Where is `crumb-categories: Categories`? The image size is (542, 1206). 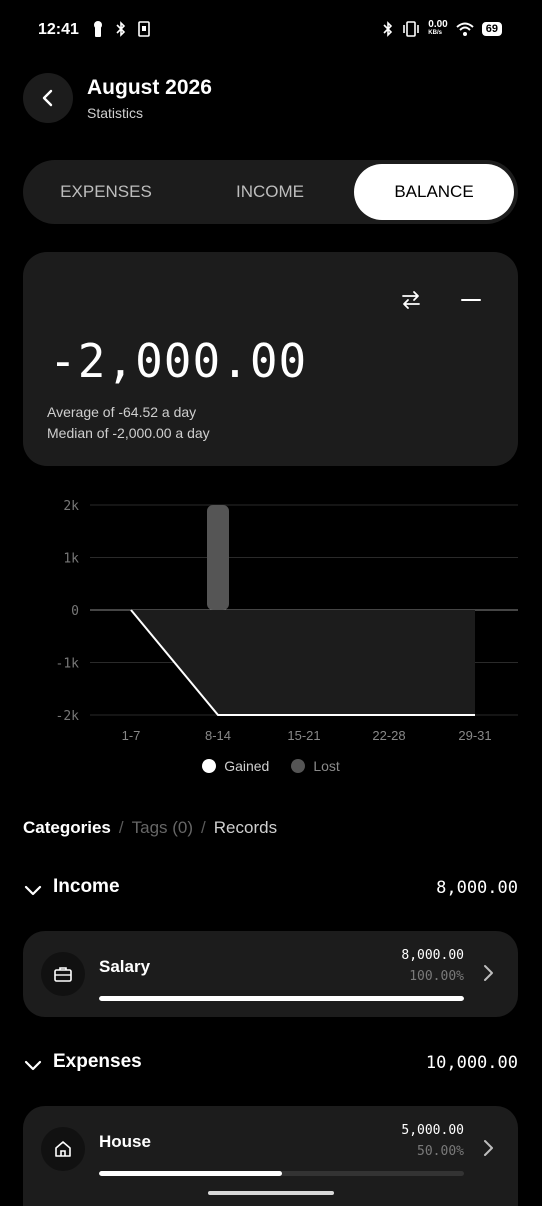 crumb-categories: Categories is located at coordinates (67, 828).